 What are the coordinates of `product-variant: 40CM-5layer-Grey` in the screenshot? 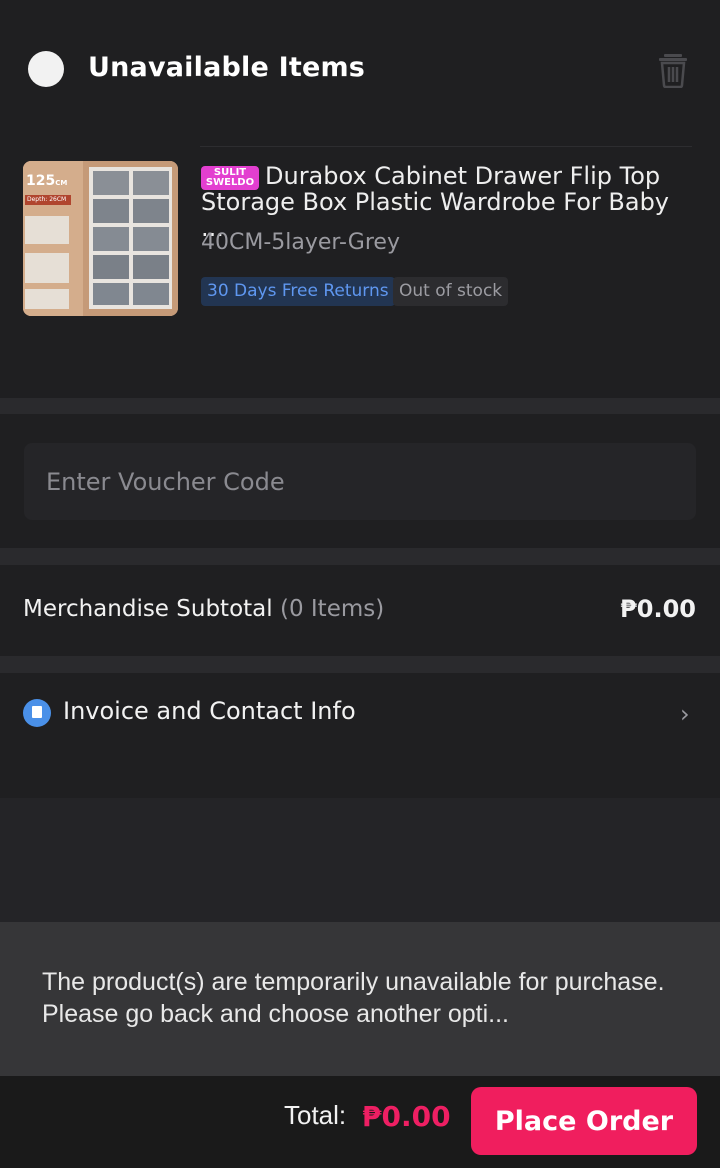 It's located at (300, 242).